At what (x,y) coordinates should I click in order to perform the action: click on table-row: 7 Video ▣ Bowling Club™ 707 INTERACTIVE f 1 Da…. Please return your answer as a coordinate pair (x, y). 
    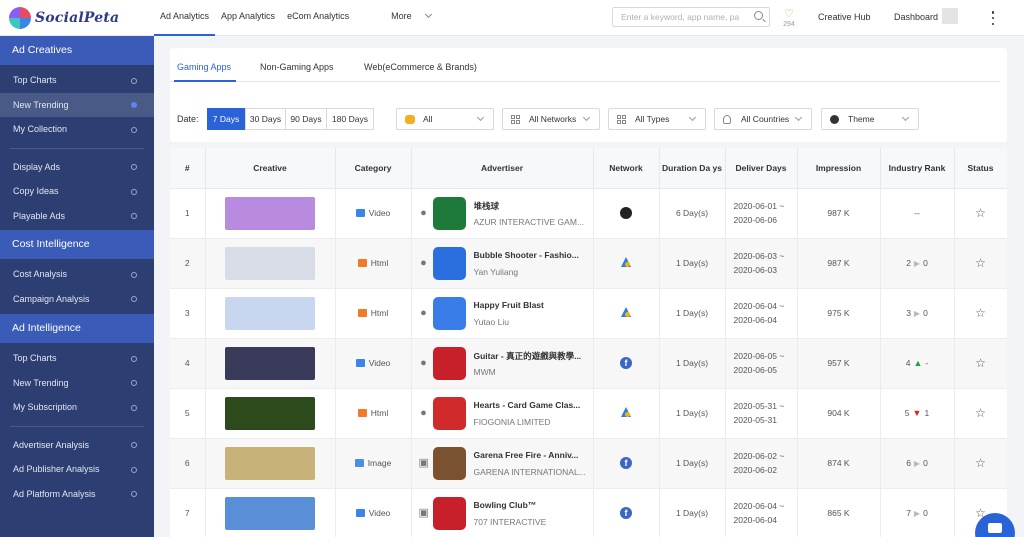
    Looking at the image, I should click on (588, 512).